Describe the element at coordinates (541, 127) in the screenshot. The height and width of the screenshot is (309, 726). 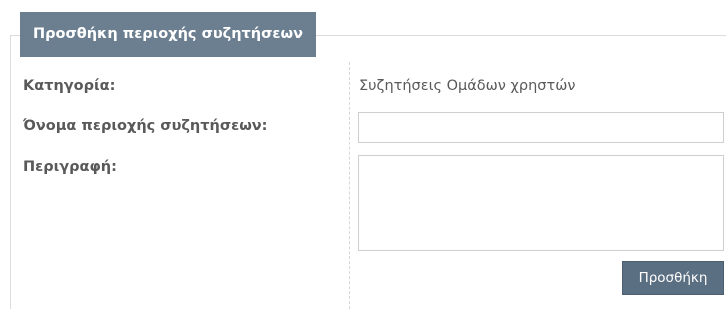
I see `forum-name-input` at that location.